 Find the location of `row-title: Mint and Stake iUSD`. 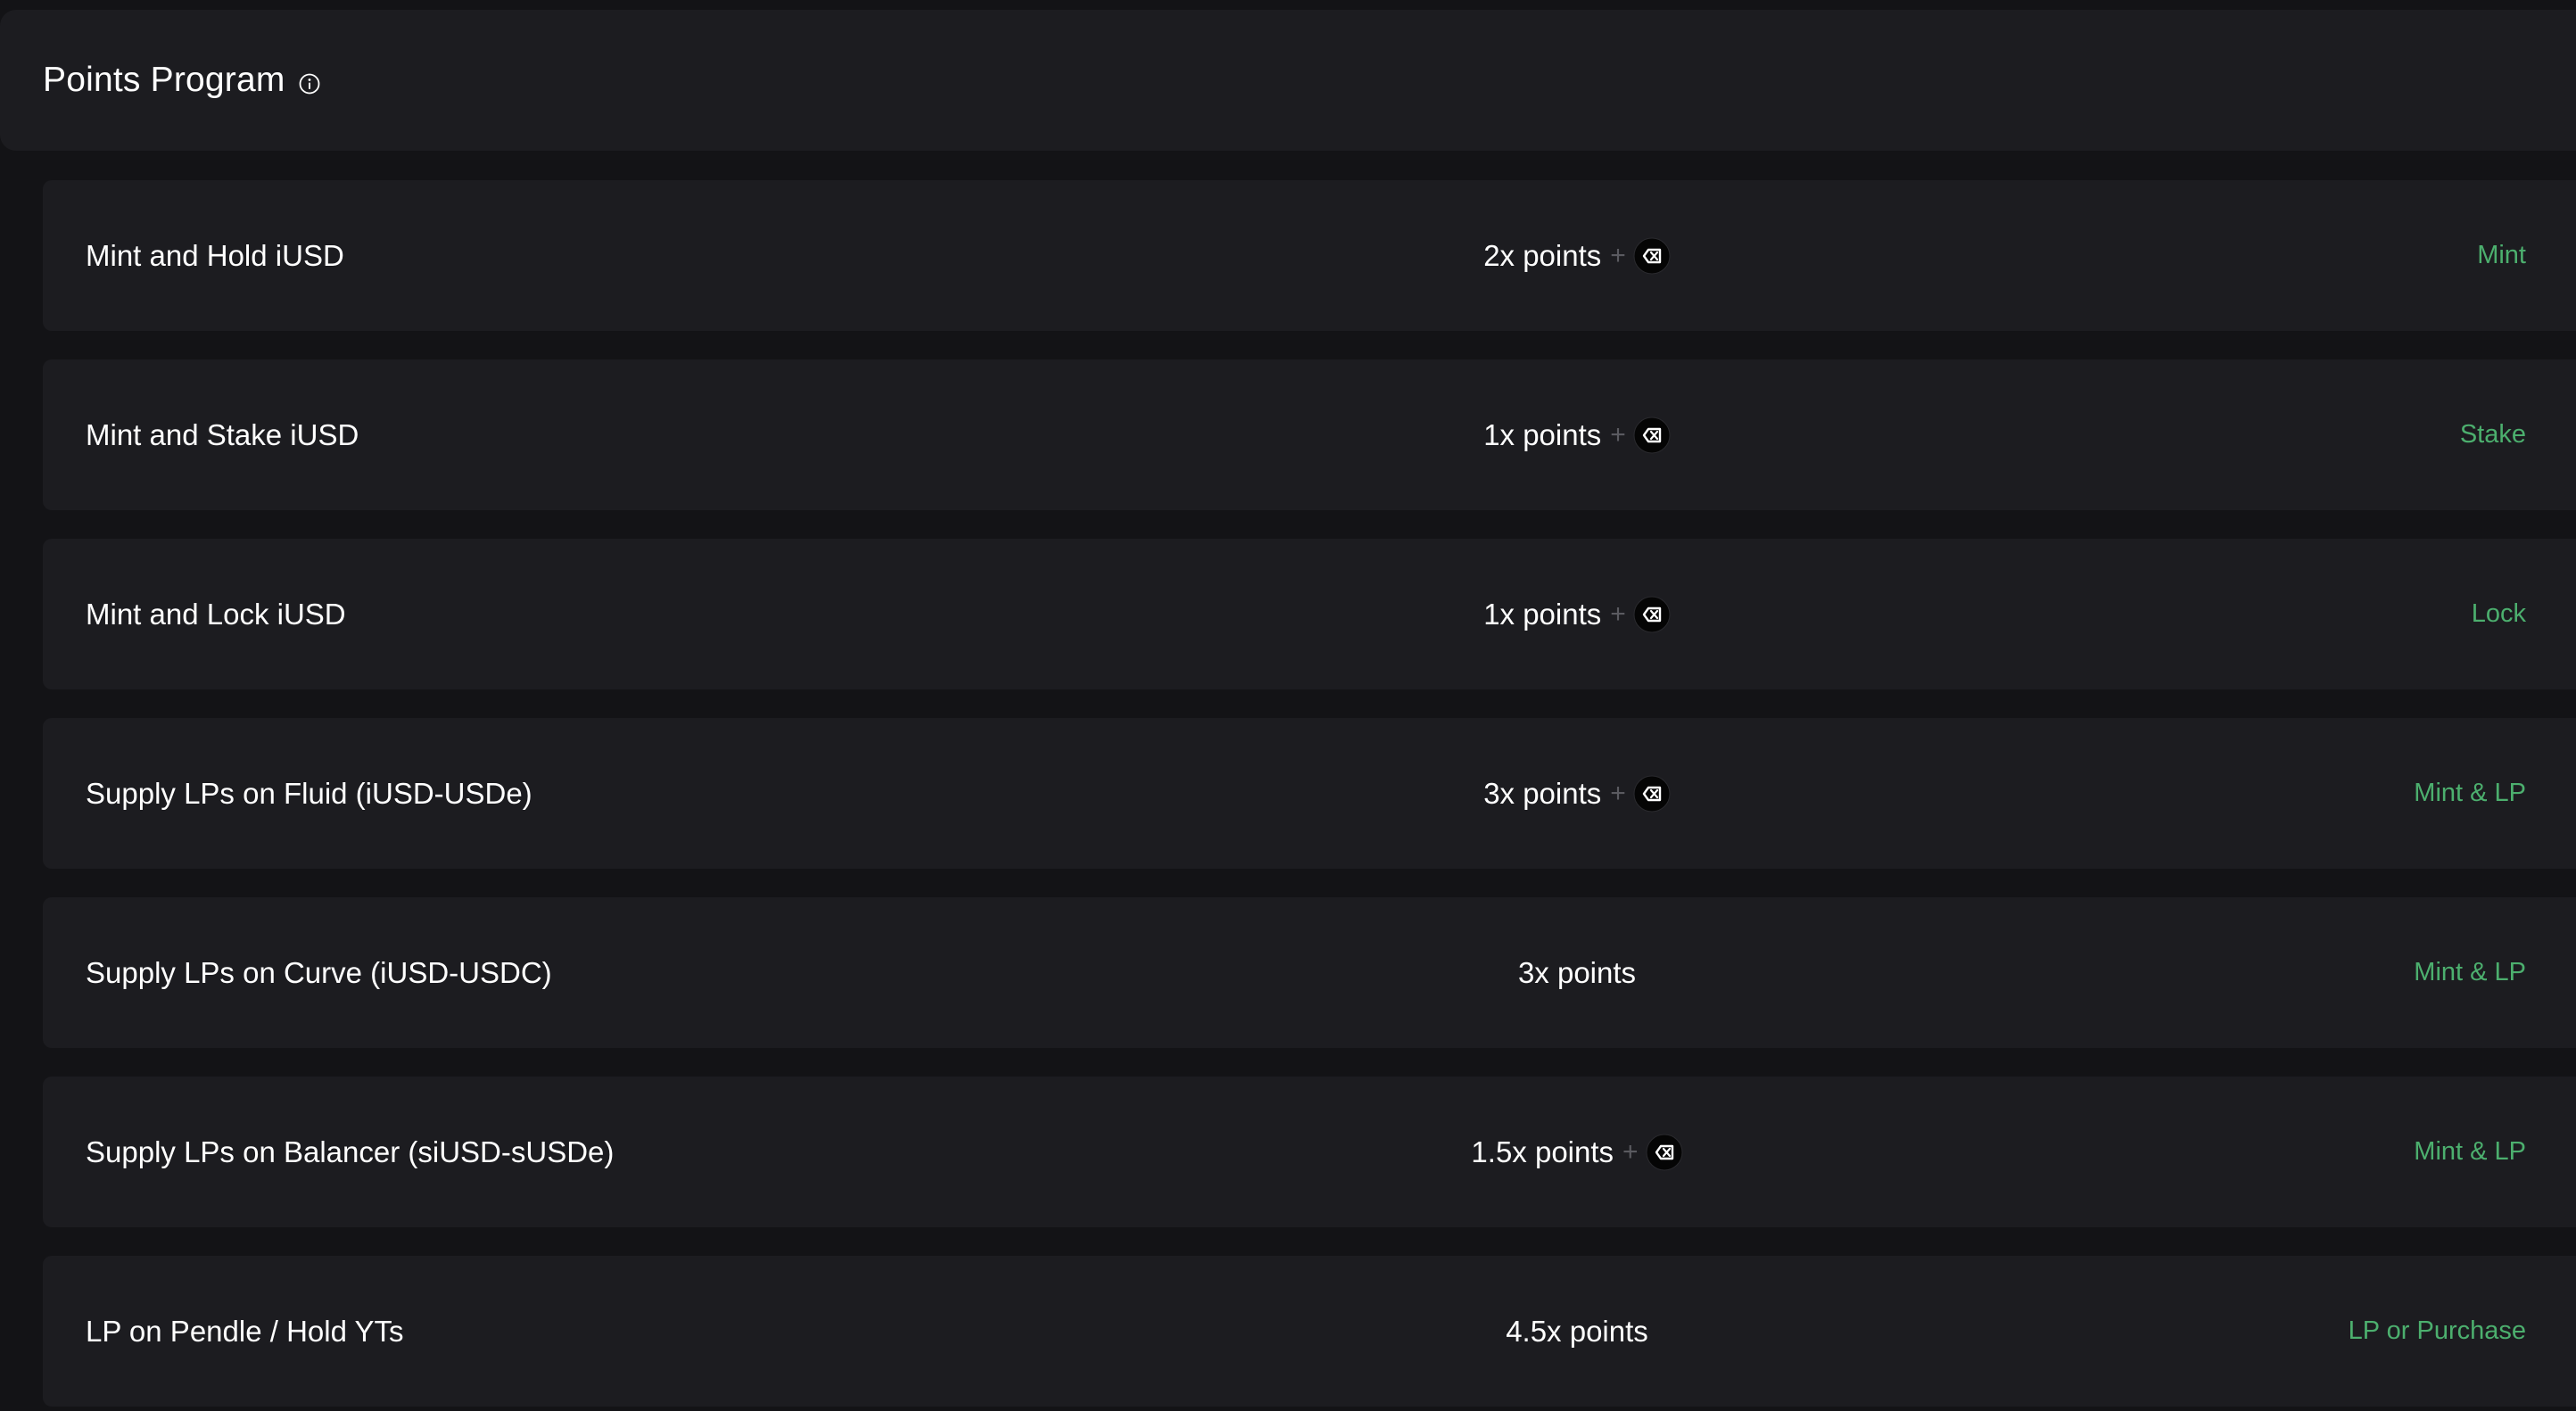

row-title: Mint and Stake iUSD is located at coordinates (223, 434).